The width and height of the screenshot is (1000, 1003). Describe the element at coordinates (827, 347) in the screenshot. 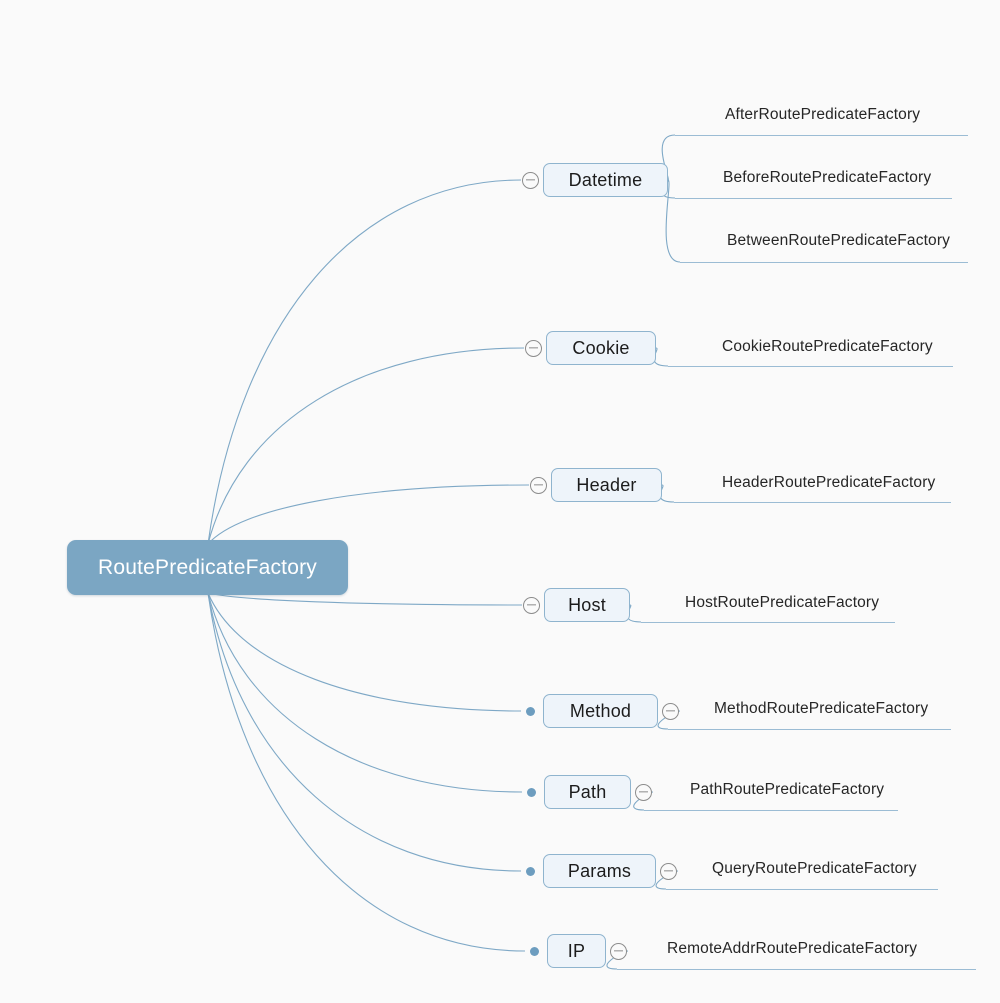

I see `leaf-node: CookieRoutePredicateFactory` at that location.